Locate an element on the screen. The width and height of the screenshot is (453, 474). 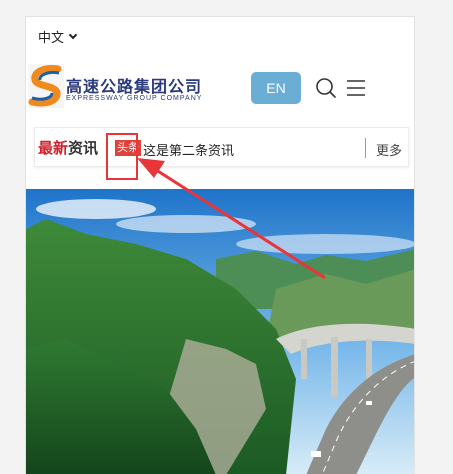
language-selector: 中文 is located at coordinates (58, 36).